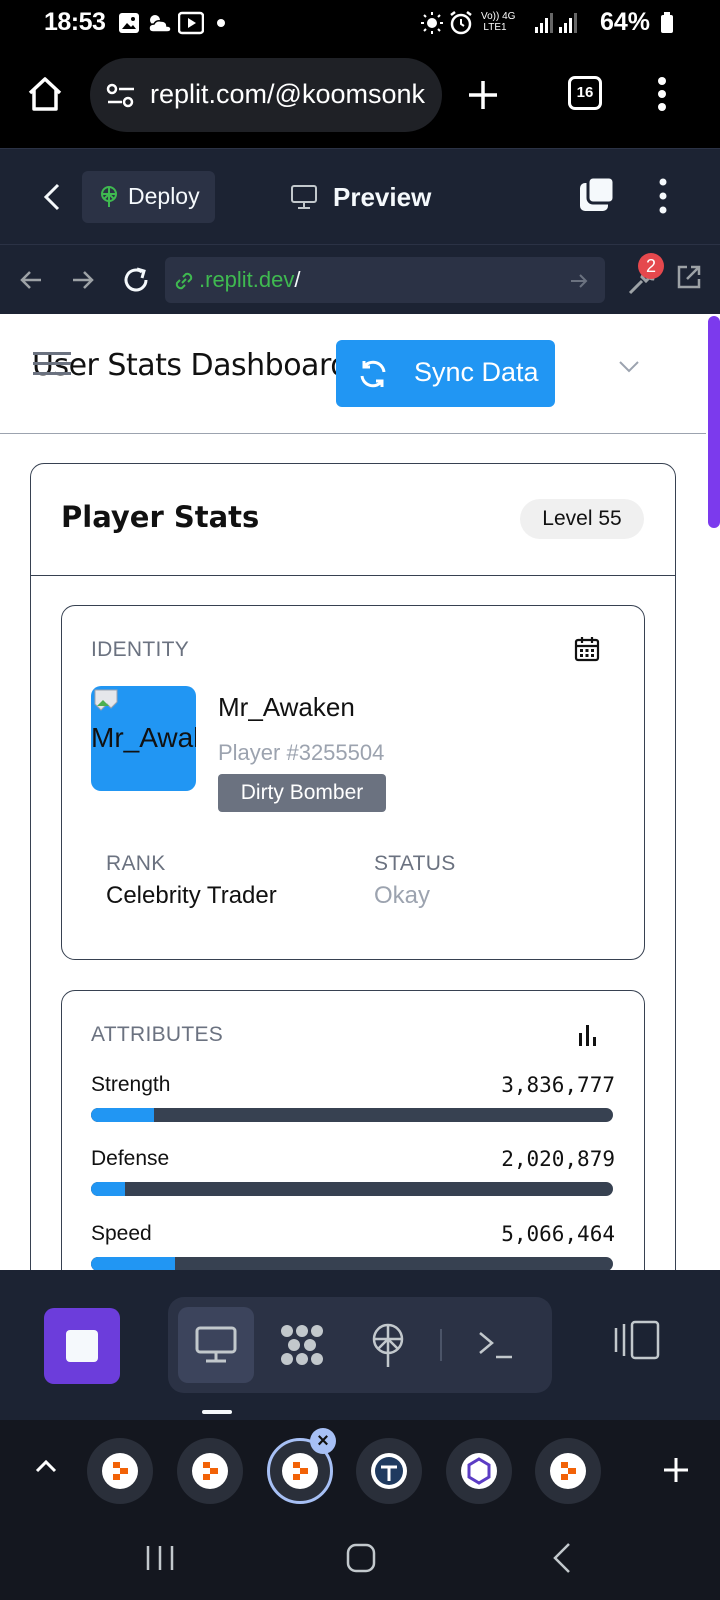 This screenshot has height=1600, width=720. Describe the element at coordinates (689, 277) in the screenshot. I see `open-external-icon` at that location.